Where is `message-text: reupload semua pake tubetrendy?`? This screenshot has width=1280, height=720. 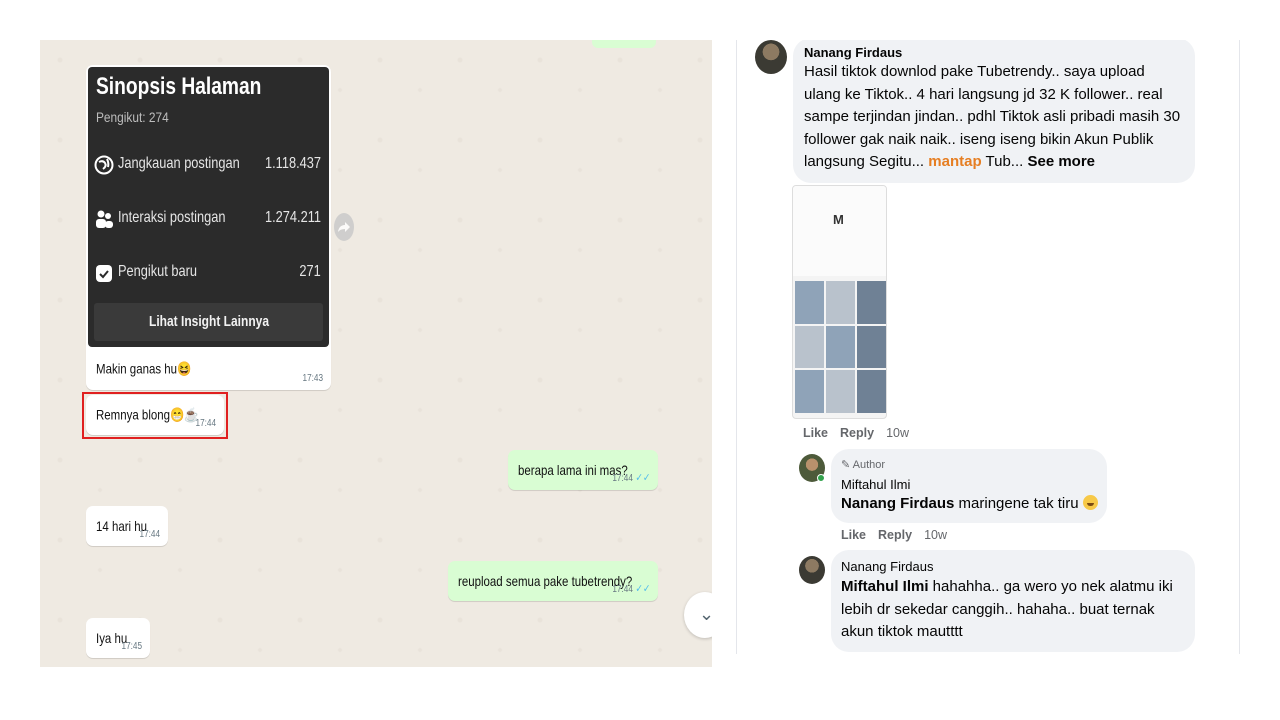
message-text: reupload semua pake tubetrendy? is located at coordinates (545, 581).